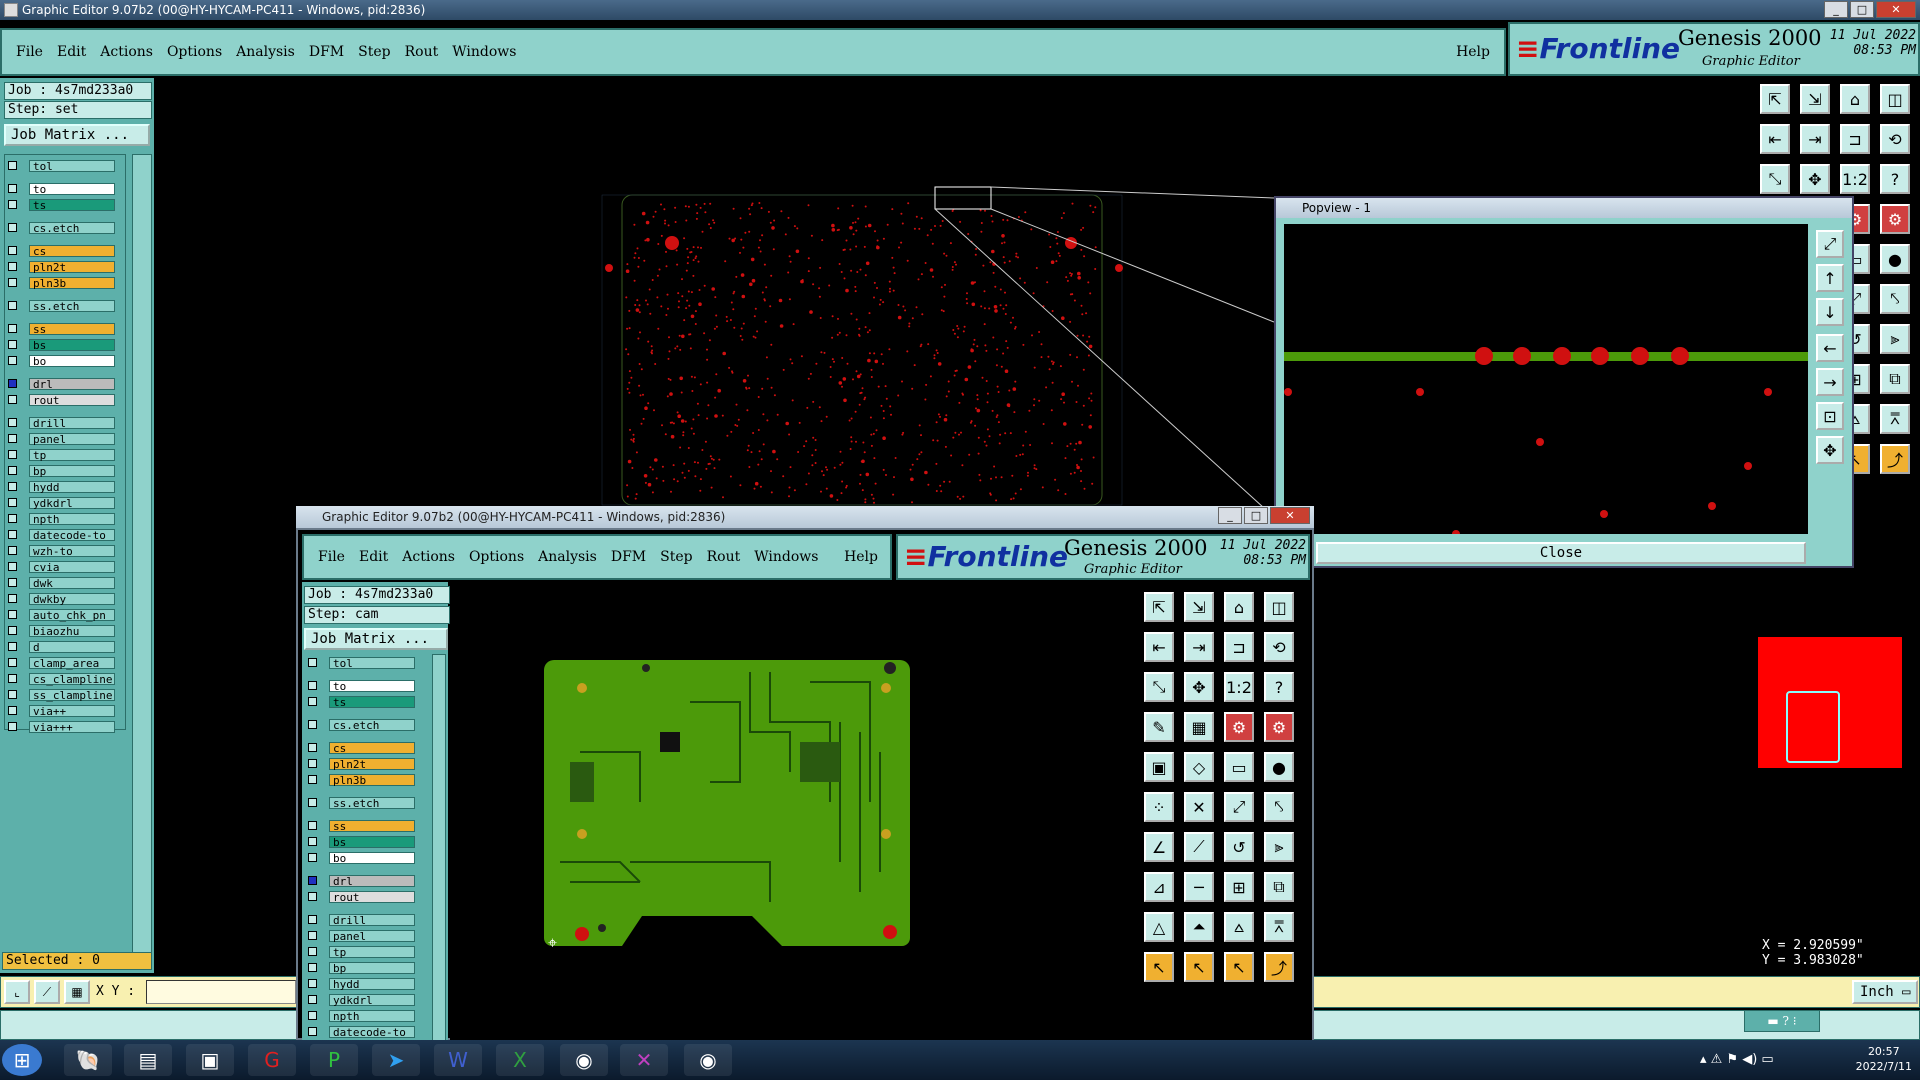 The height and width of the screenshot is (1080, 1920). Describe the element at coordinates (1830, 278) in the screenshot. I see `popview-up-icon: ↑` at that location.